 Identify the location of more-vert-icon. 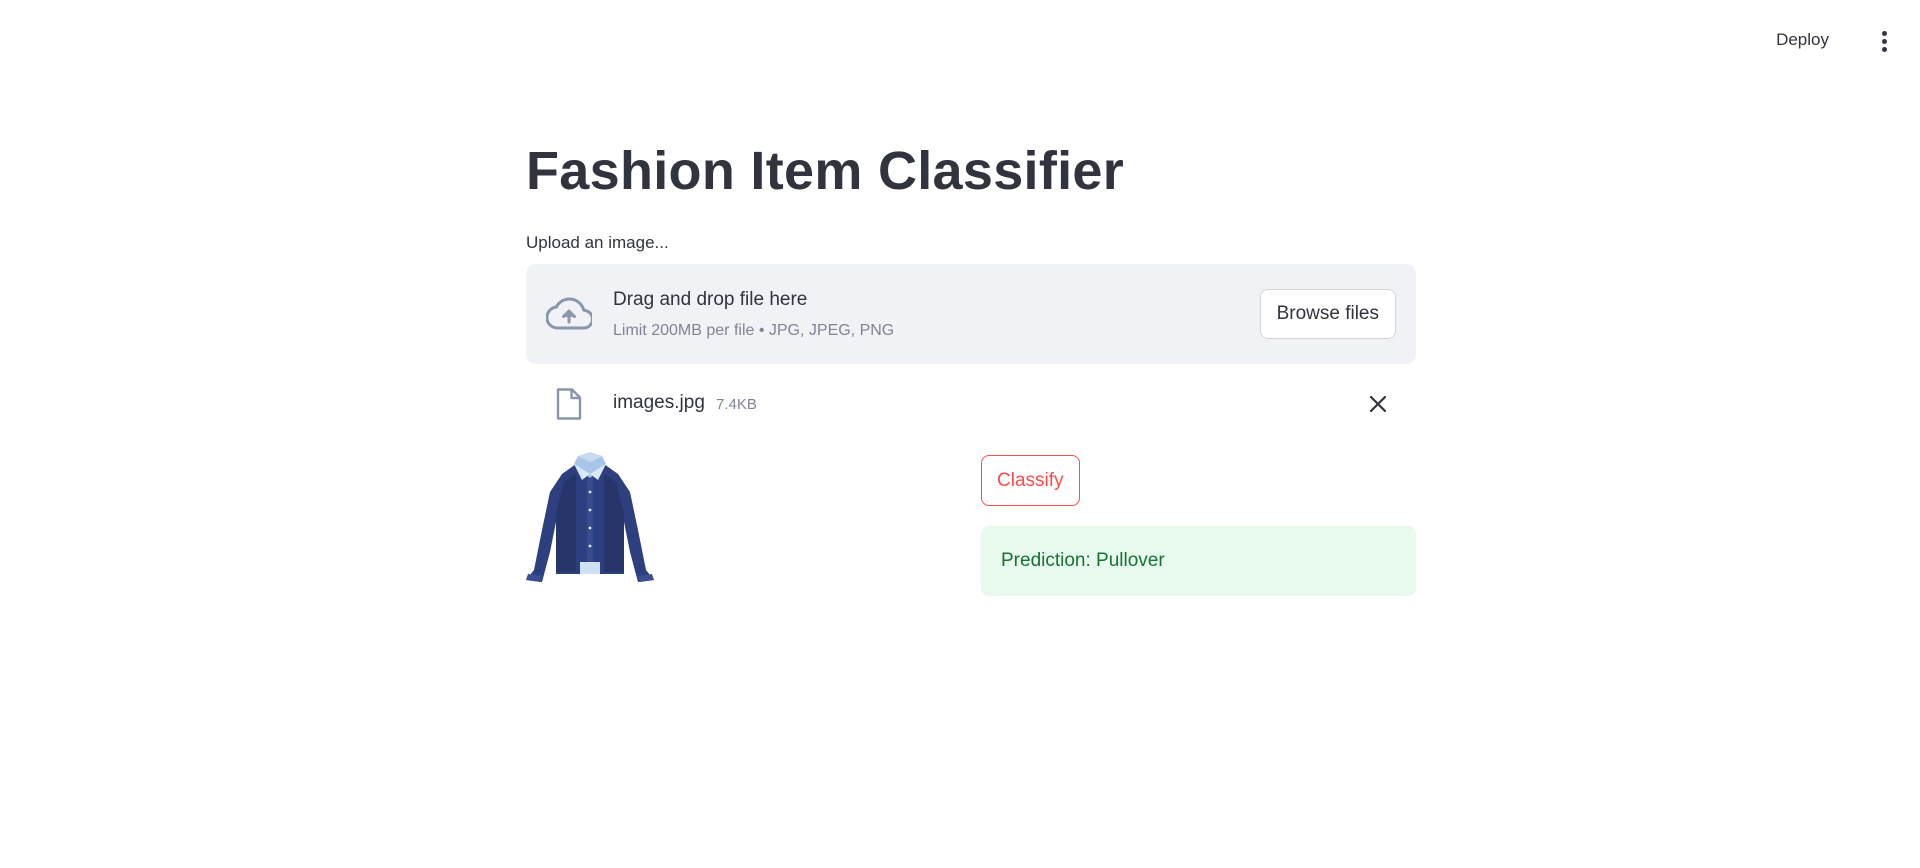
(1884, 41).